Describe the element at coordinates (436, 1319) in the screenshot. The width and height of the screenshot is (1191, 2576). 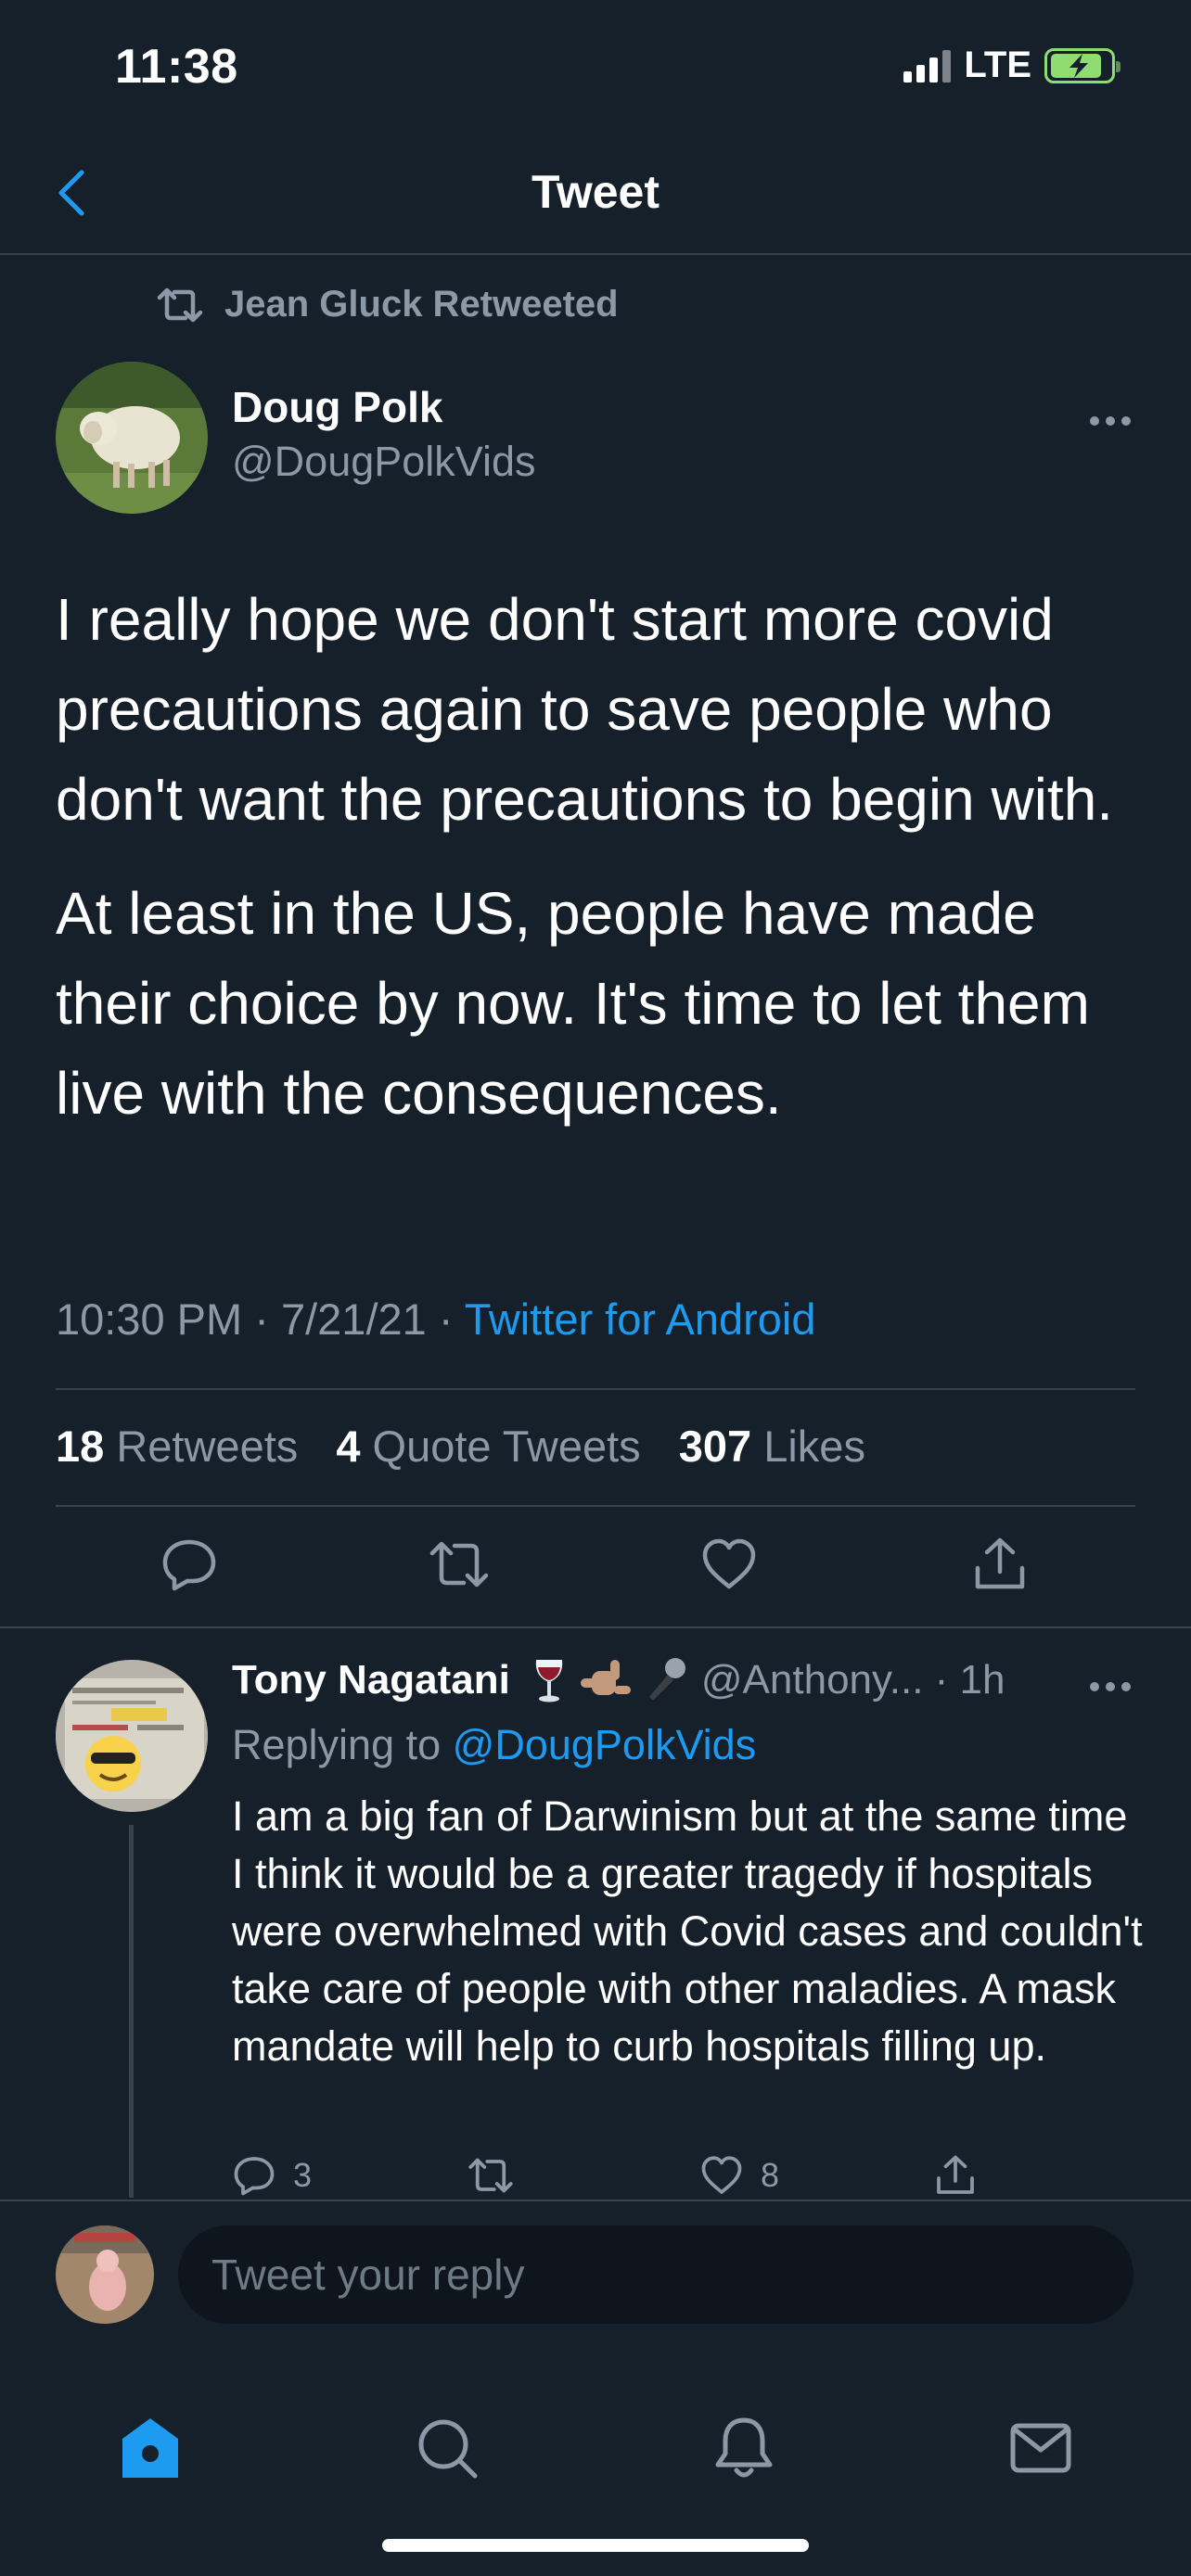
I see `tweet-meta: 10:30 PM · 7/21/21 · Twitter for Android` at that location.